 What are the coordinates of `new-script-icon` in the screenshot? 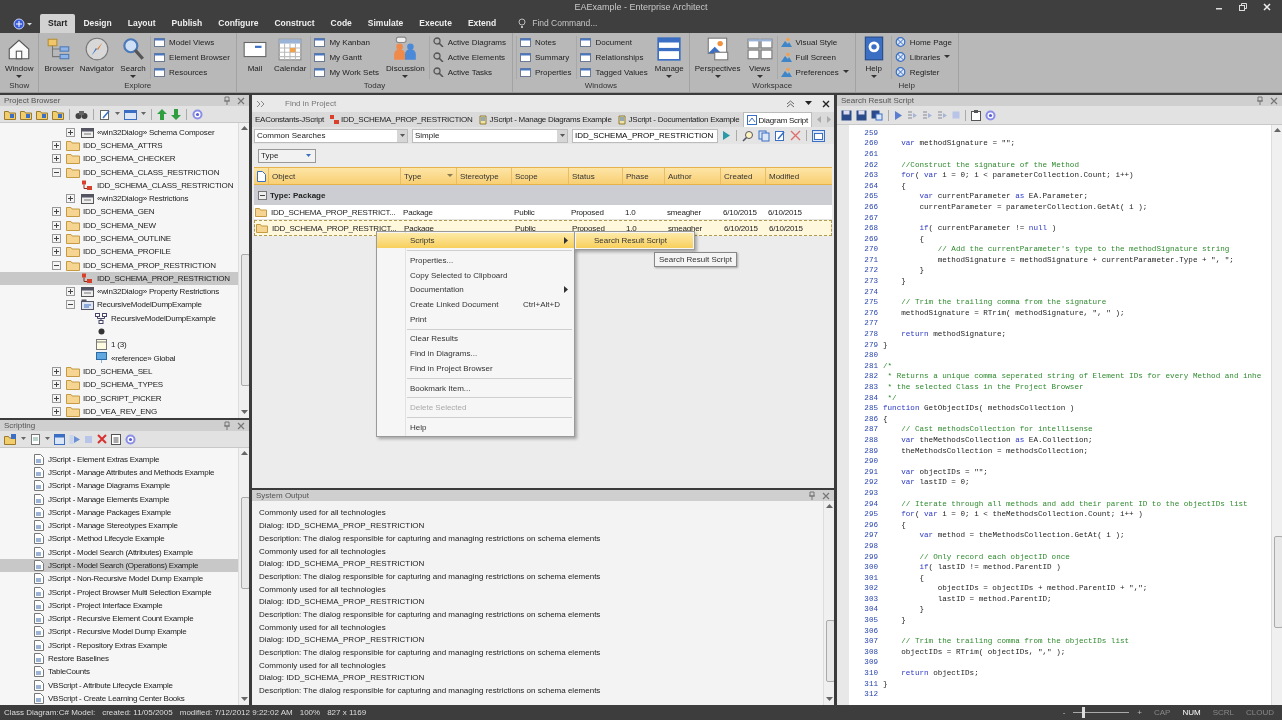 It's located at (10, 439).